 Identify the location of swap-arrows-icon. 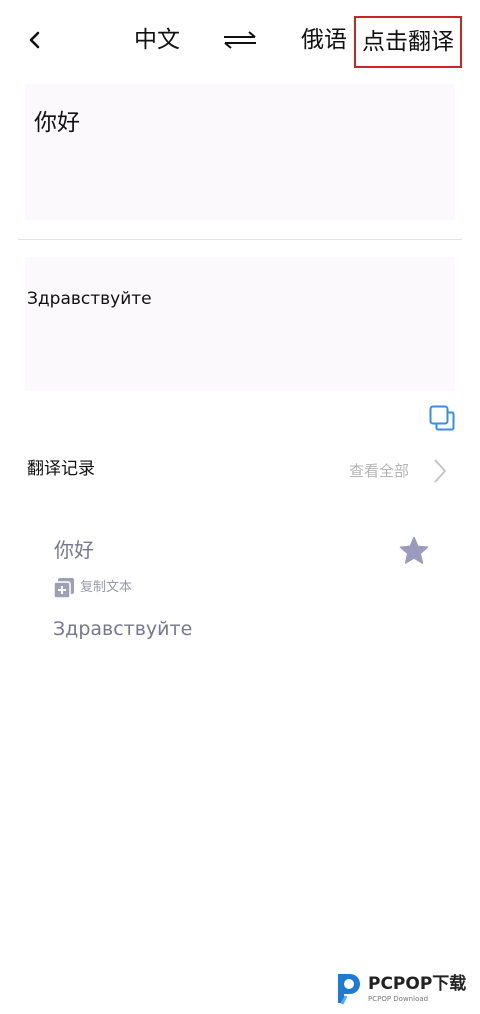
(240, 40).